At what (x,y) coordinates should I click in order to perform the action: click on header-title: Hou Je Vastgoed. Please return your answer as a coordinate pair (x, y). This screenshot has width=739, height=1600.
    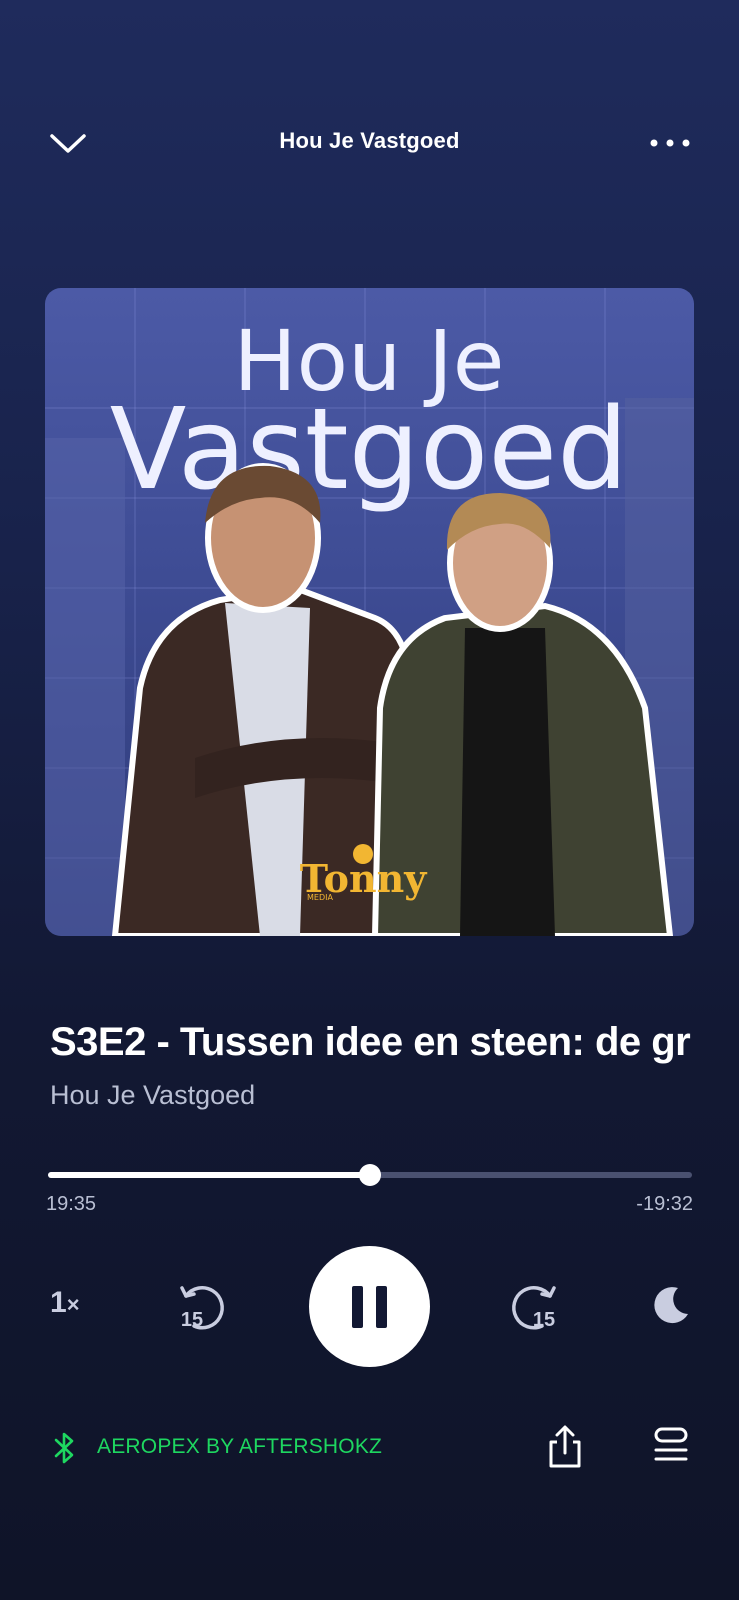
    Looking at the image, I should click on (369, 140).